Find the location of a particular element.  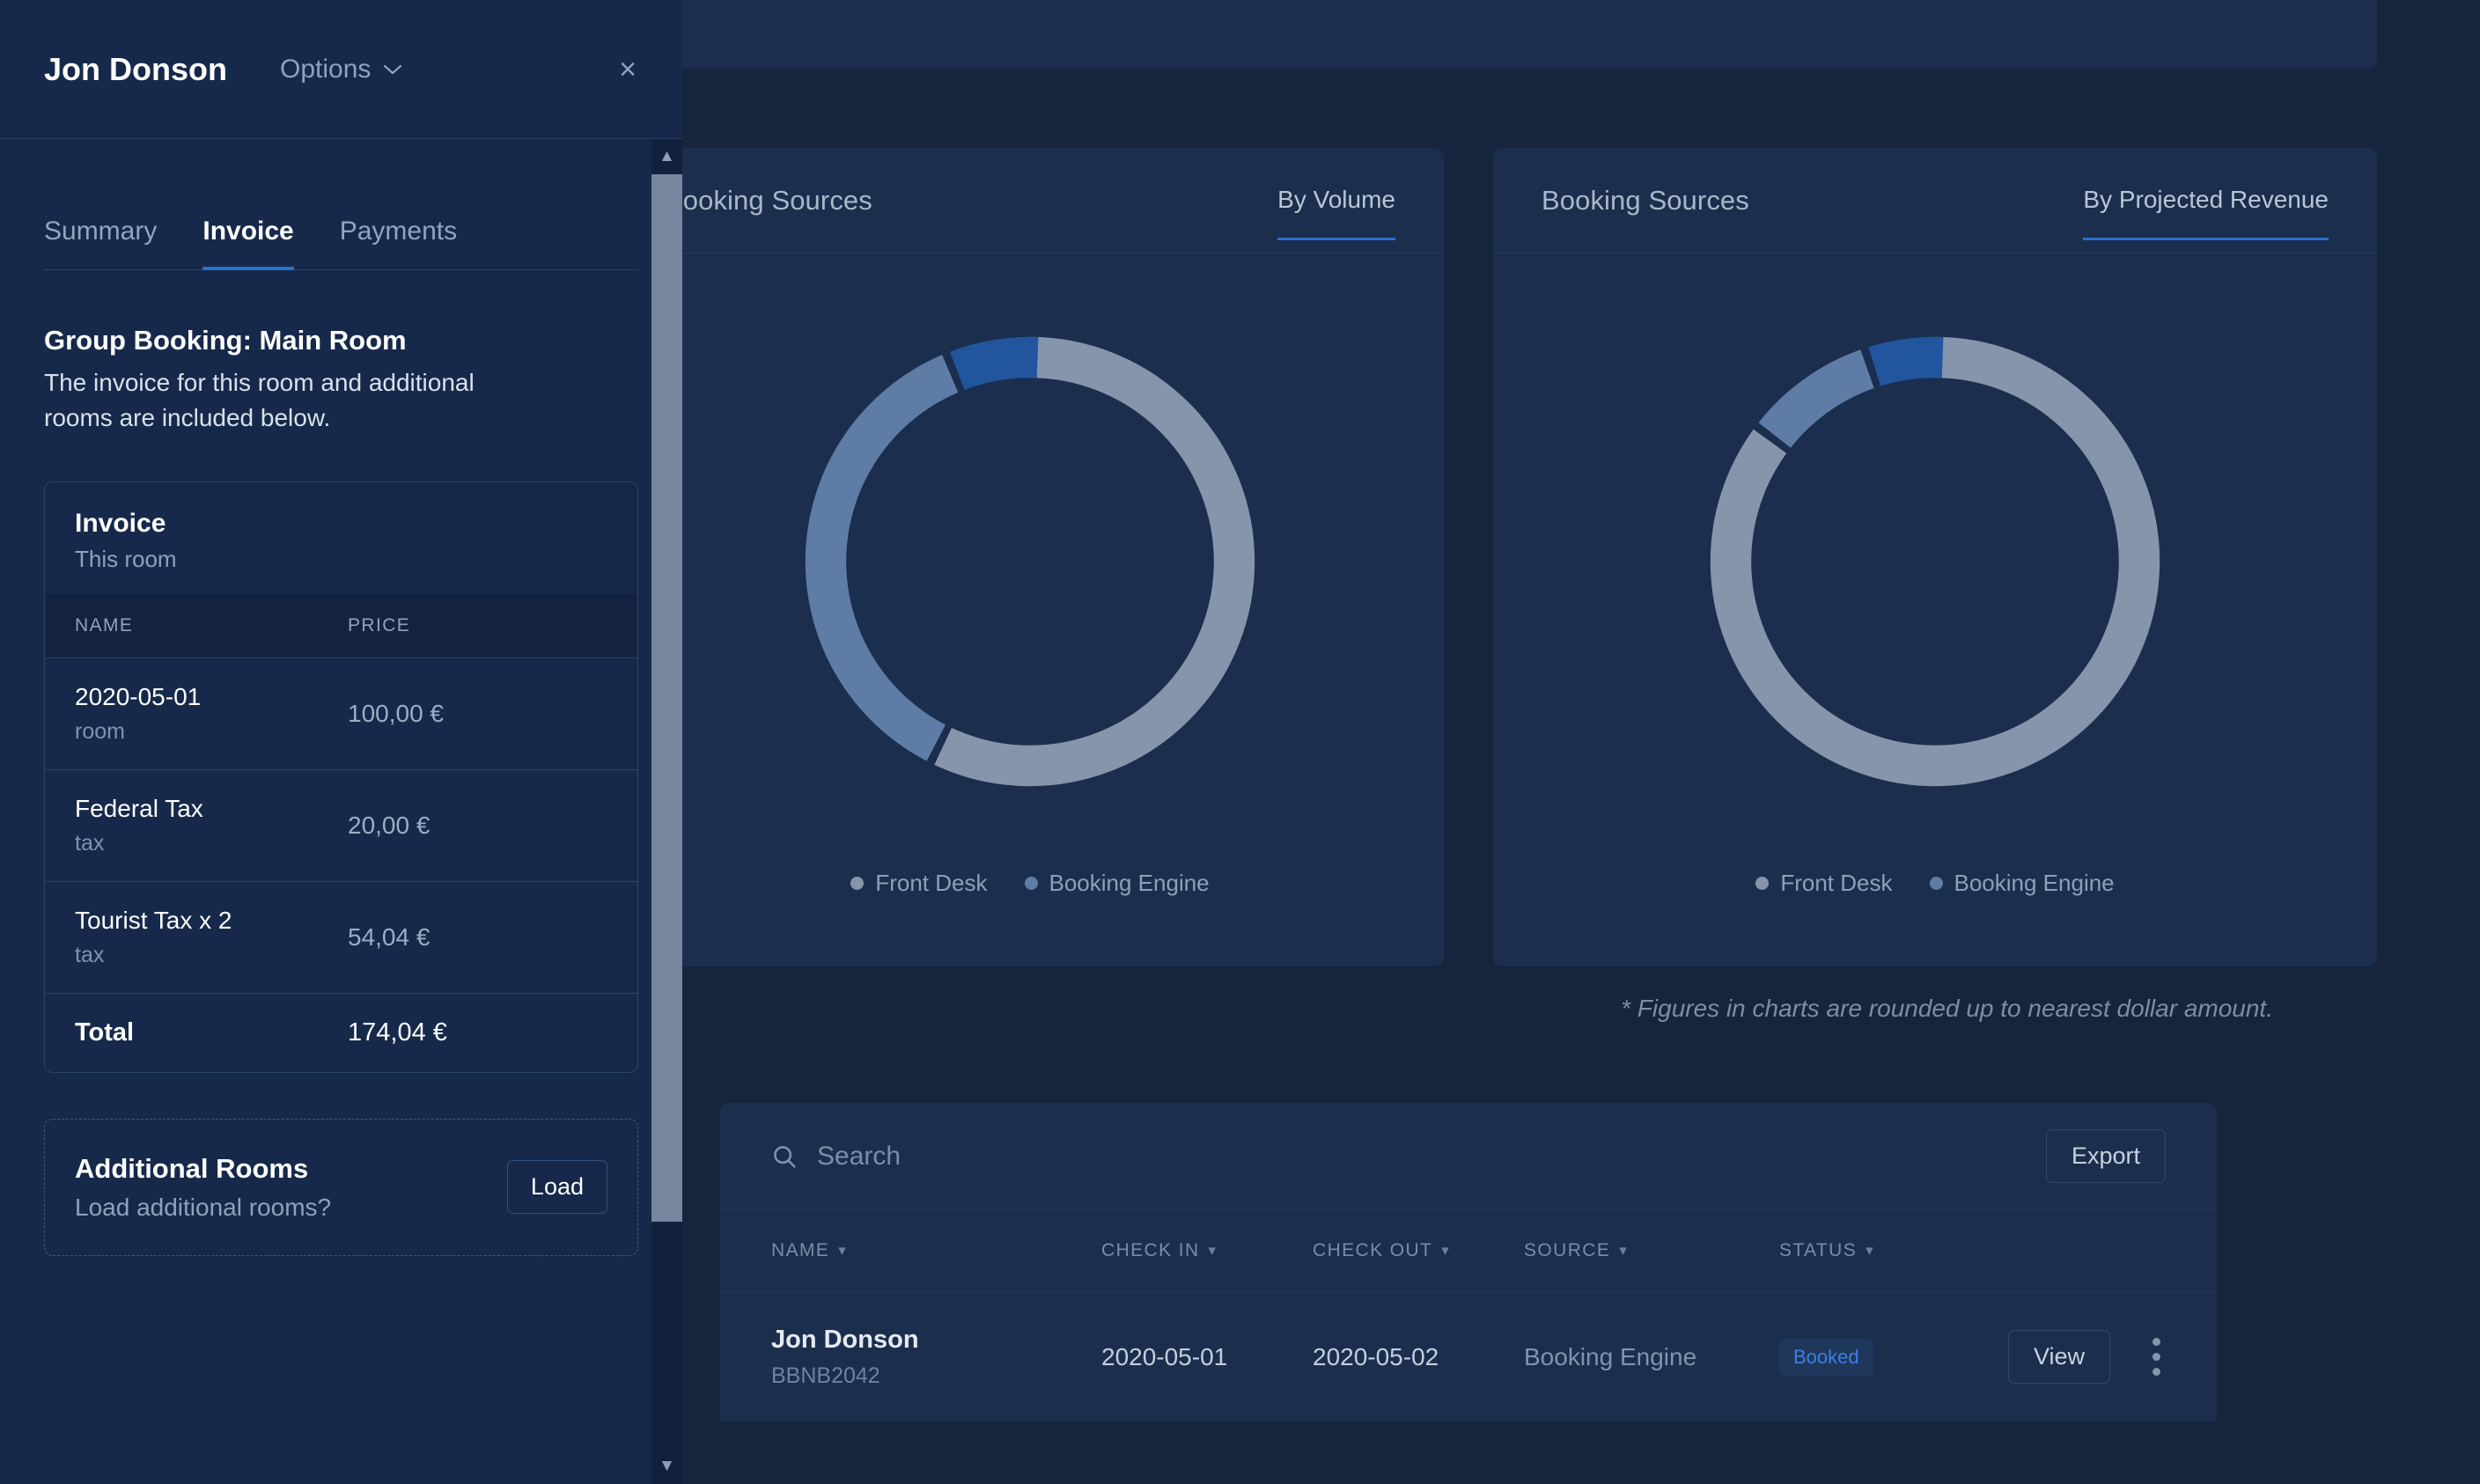

invoice-line-type: room is located at coordinates (100, 731).